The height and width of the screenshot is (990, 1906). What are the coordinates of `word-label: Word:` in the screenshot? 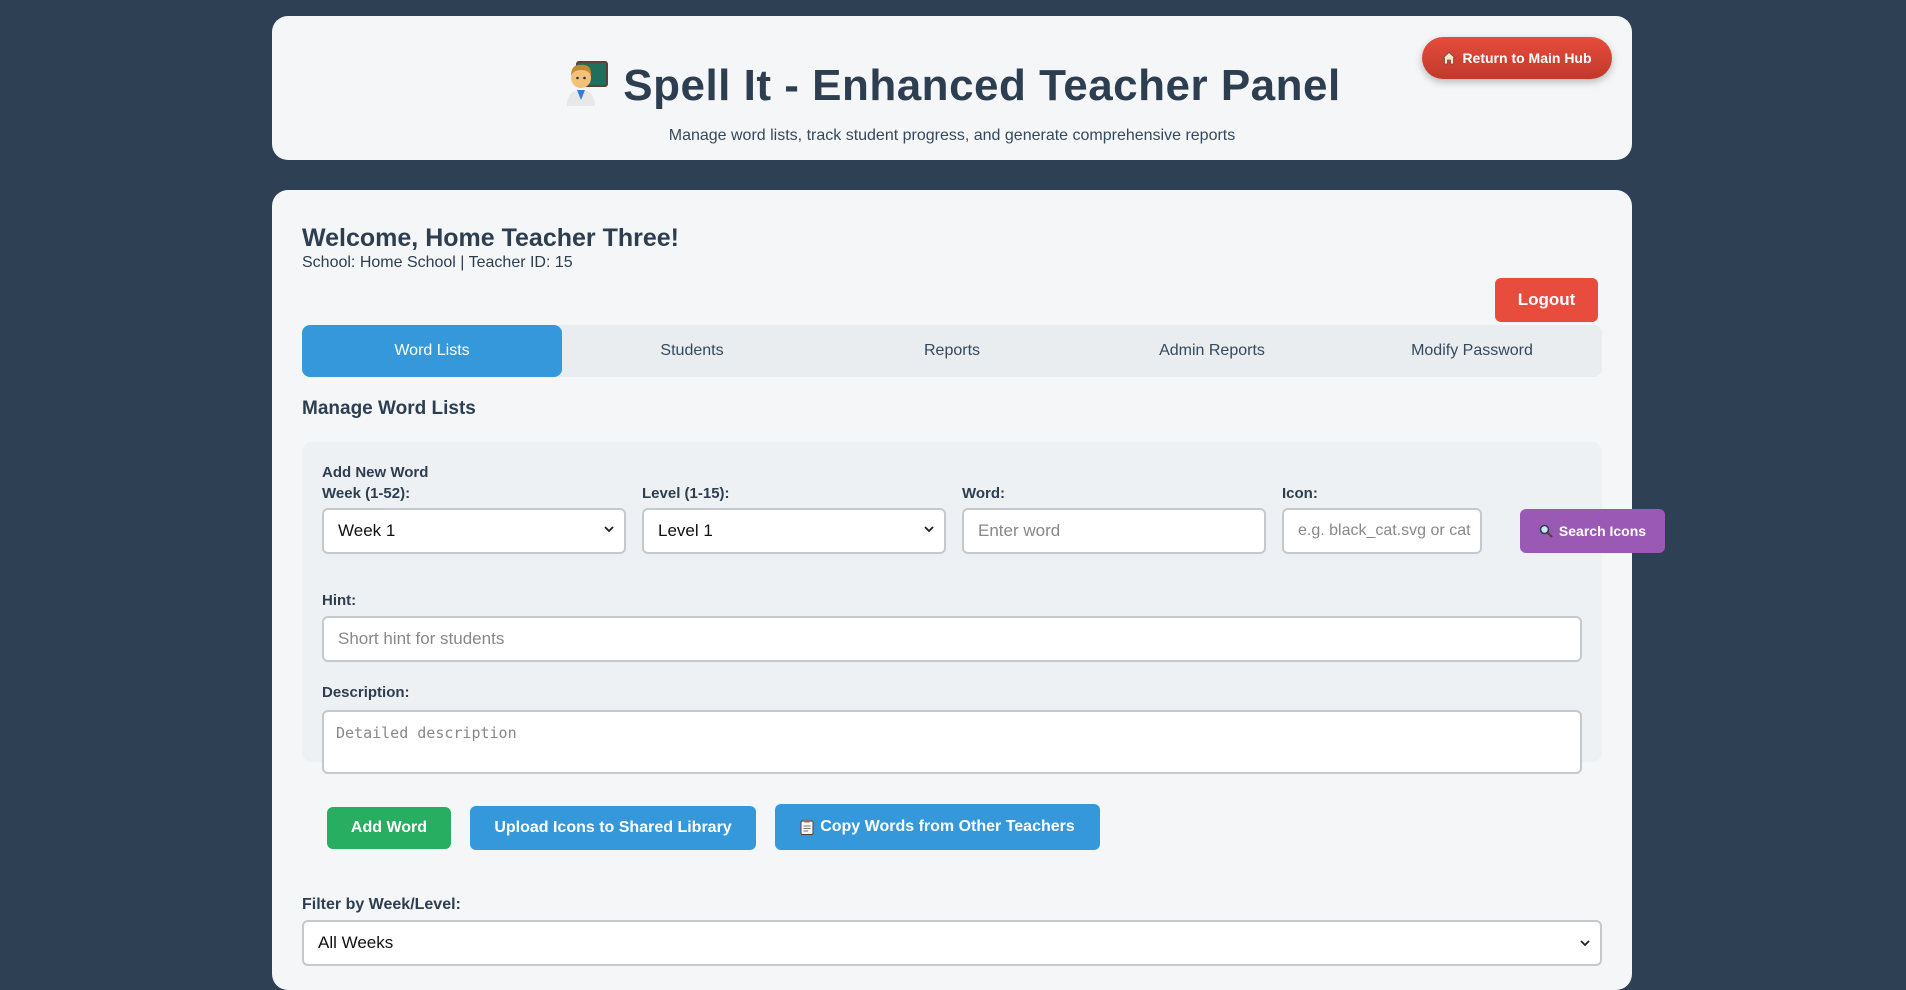 It's located at (984, 493).